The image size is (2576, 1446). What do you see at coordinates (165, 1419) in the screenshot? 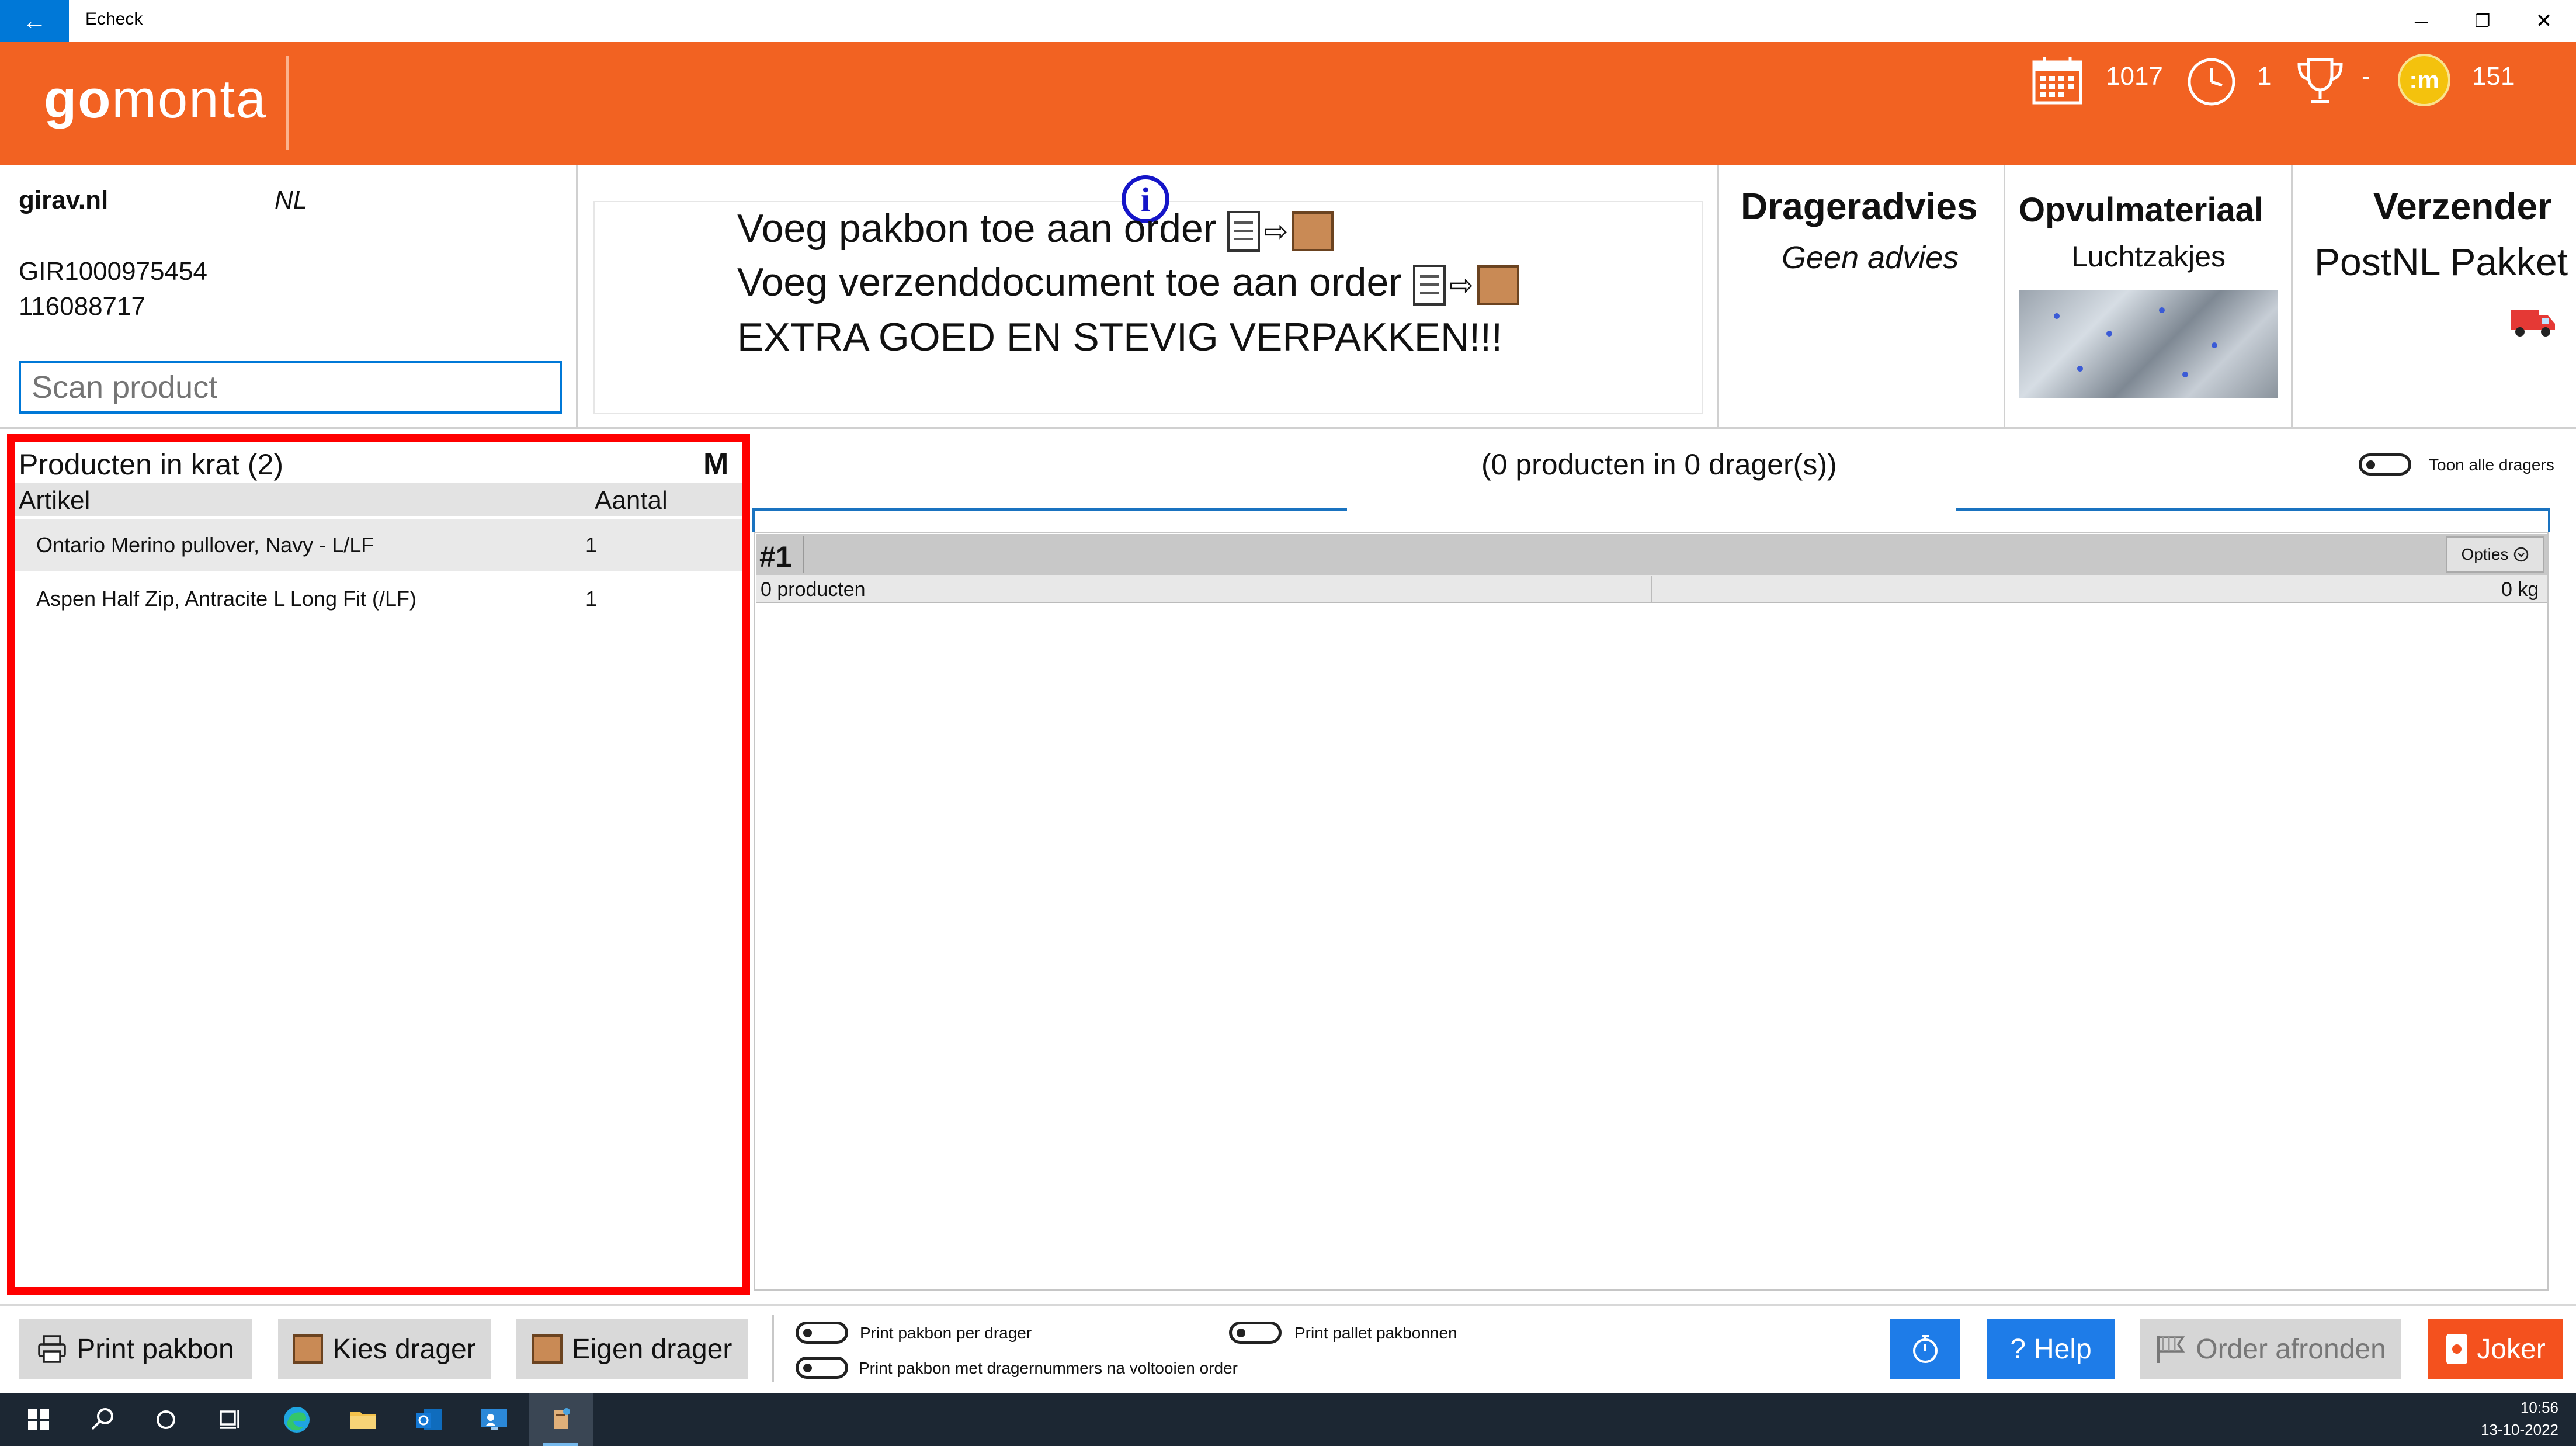
I see `cortana-icon` at bounding box center [165, 1419].